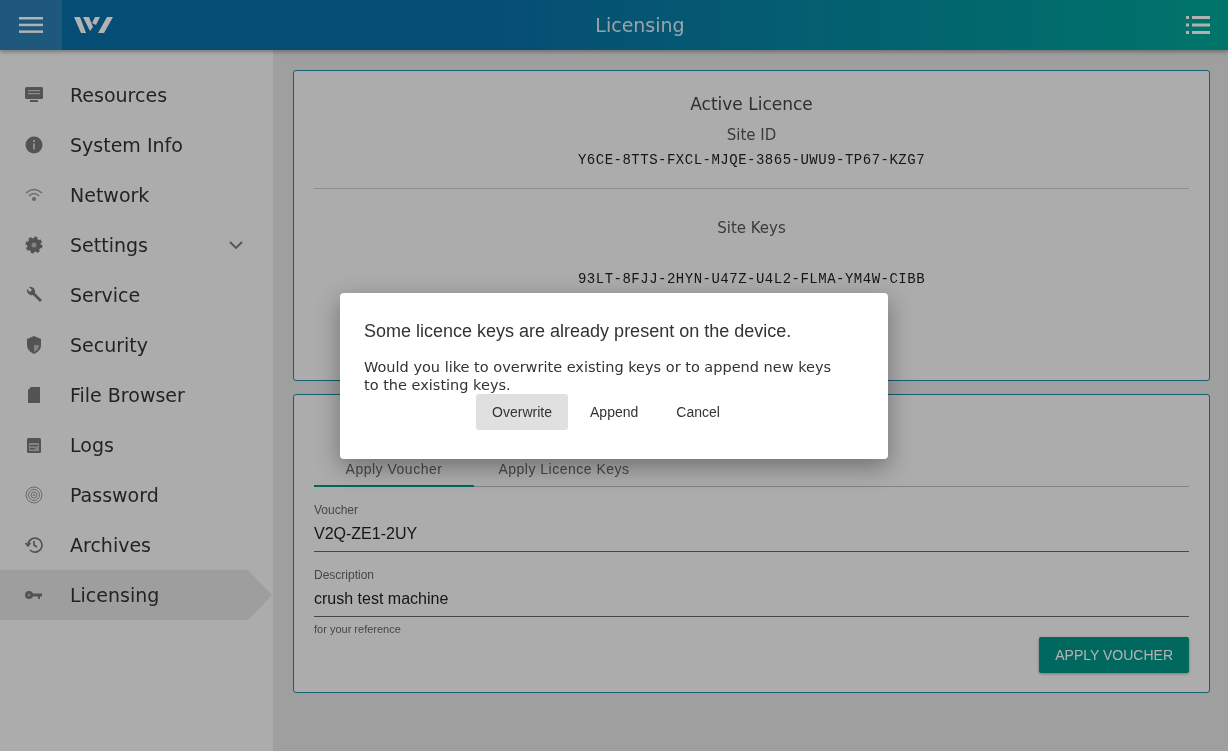  Describe the element at coordinates (136, 395) in the screenshot. I see `sidebar-item: File Browser` at that location.